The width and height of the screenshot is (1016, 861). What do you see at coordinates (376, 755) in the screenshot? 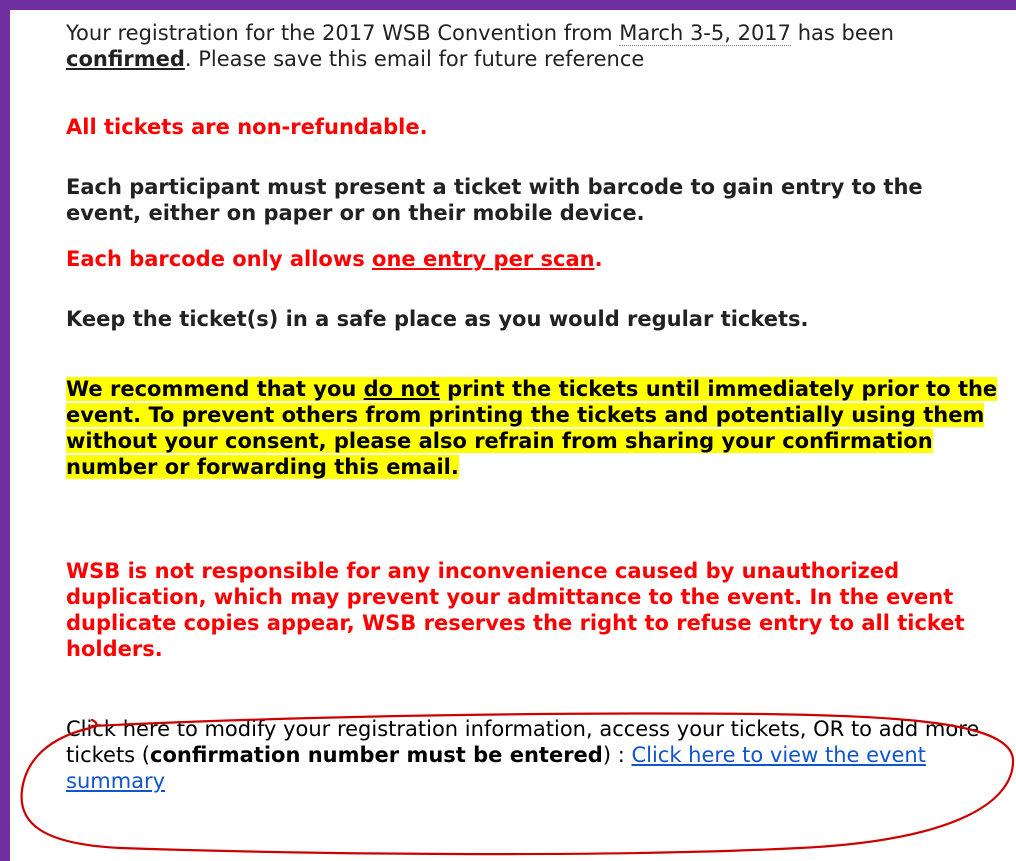
I see `confirmation-number-required: confirmation number must be entered` at bounding box center [376, 755].